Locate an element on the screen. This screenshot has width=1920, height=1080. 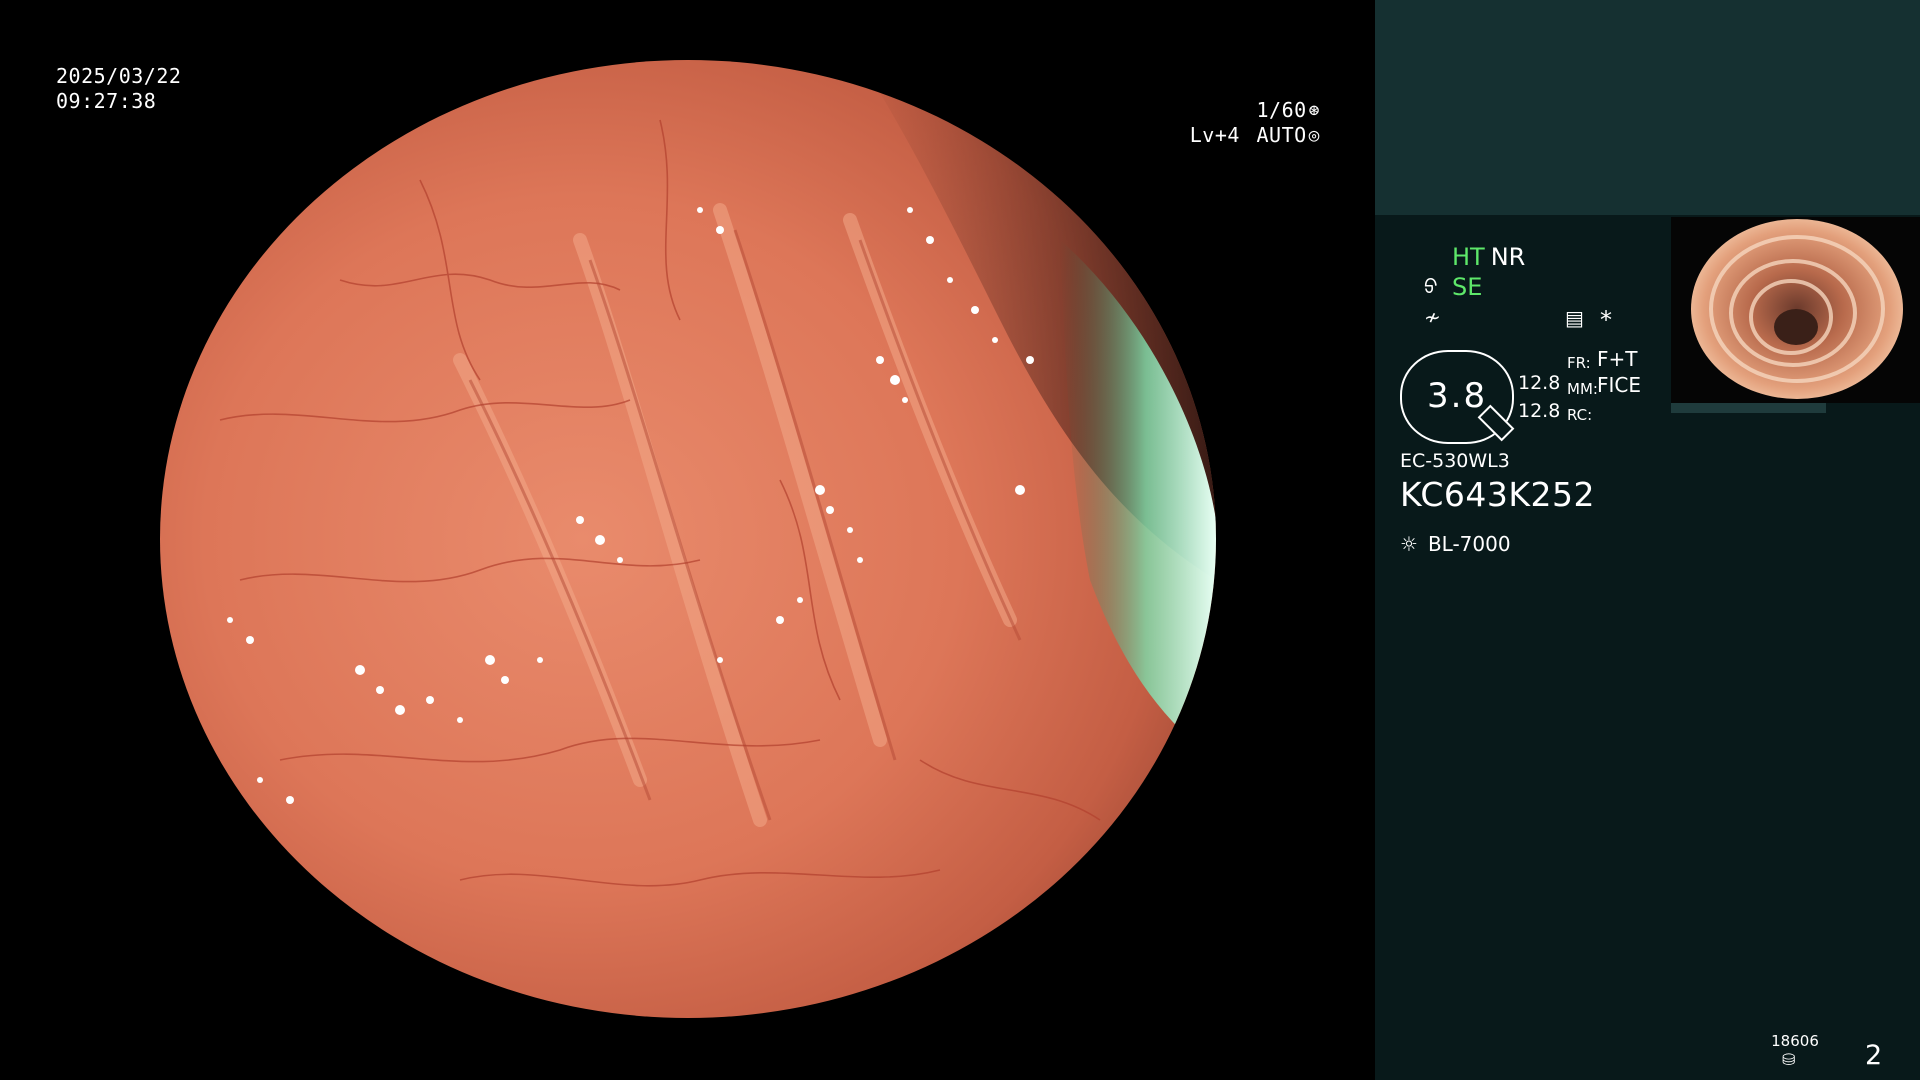
level-text: Lv+4 is located at coordinates (1214, 135).